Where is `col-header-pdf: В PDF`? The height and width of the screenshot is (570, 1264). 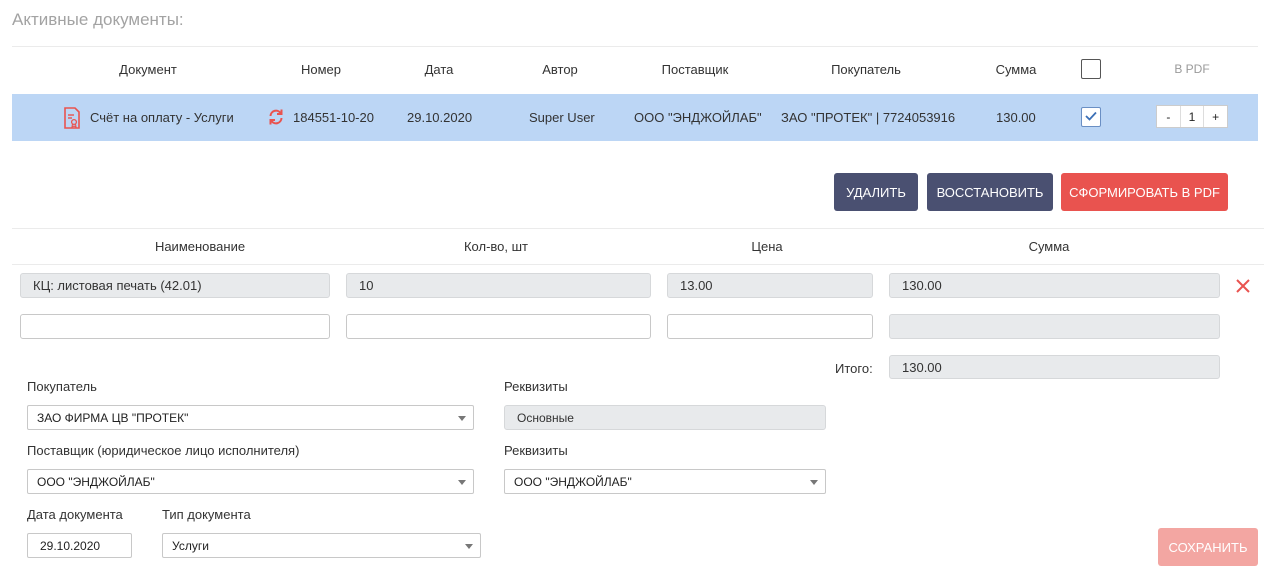 col-header-pdf: В PDF is located at coordinates (1192, 69).